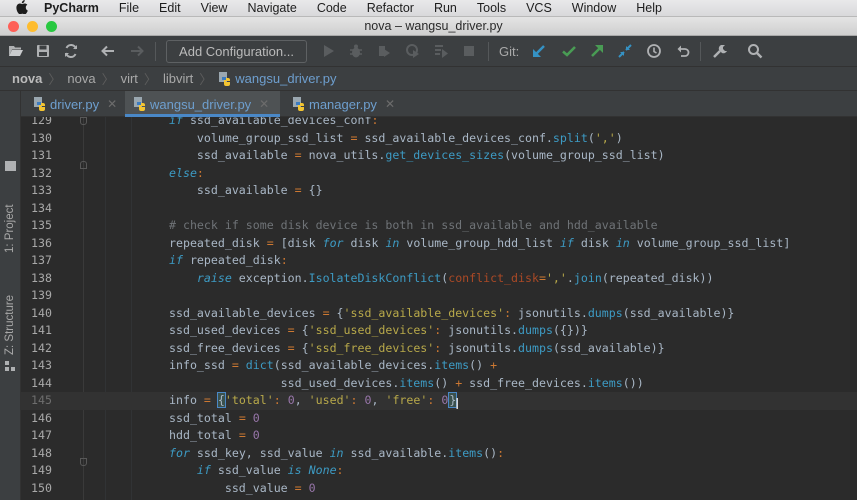  Describe the element at coordinates (439, 191) in the screenshot. I see `code-line: 133 ssd_available = {}` at that location.